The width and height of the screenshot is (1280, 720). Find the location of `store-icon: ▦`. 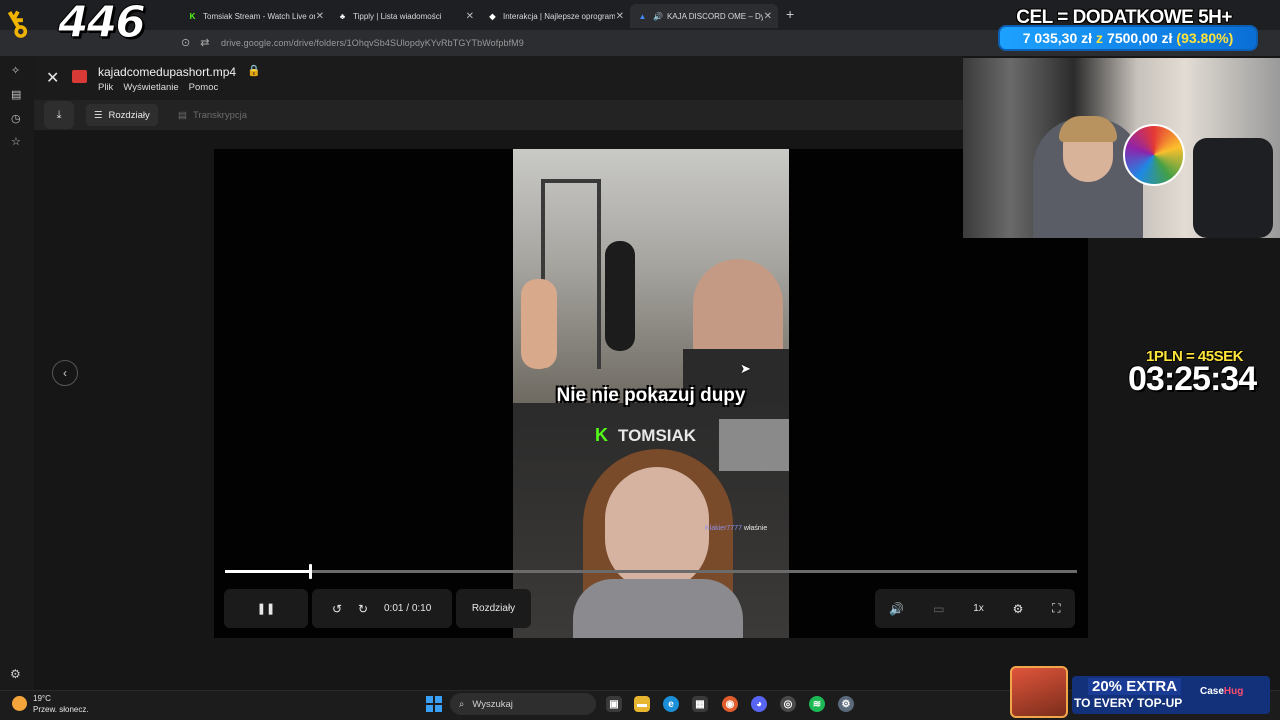

store-icon: ▦ is located at coordinates (700, 704).